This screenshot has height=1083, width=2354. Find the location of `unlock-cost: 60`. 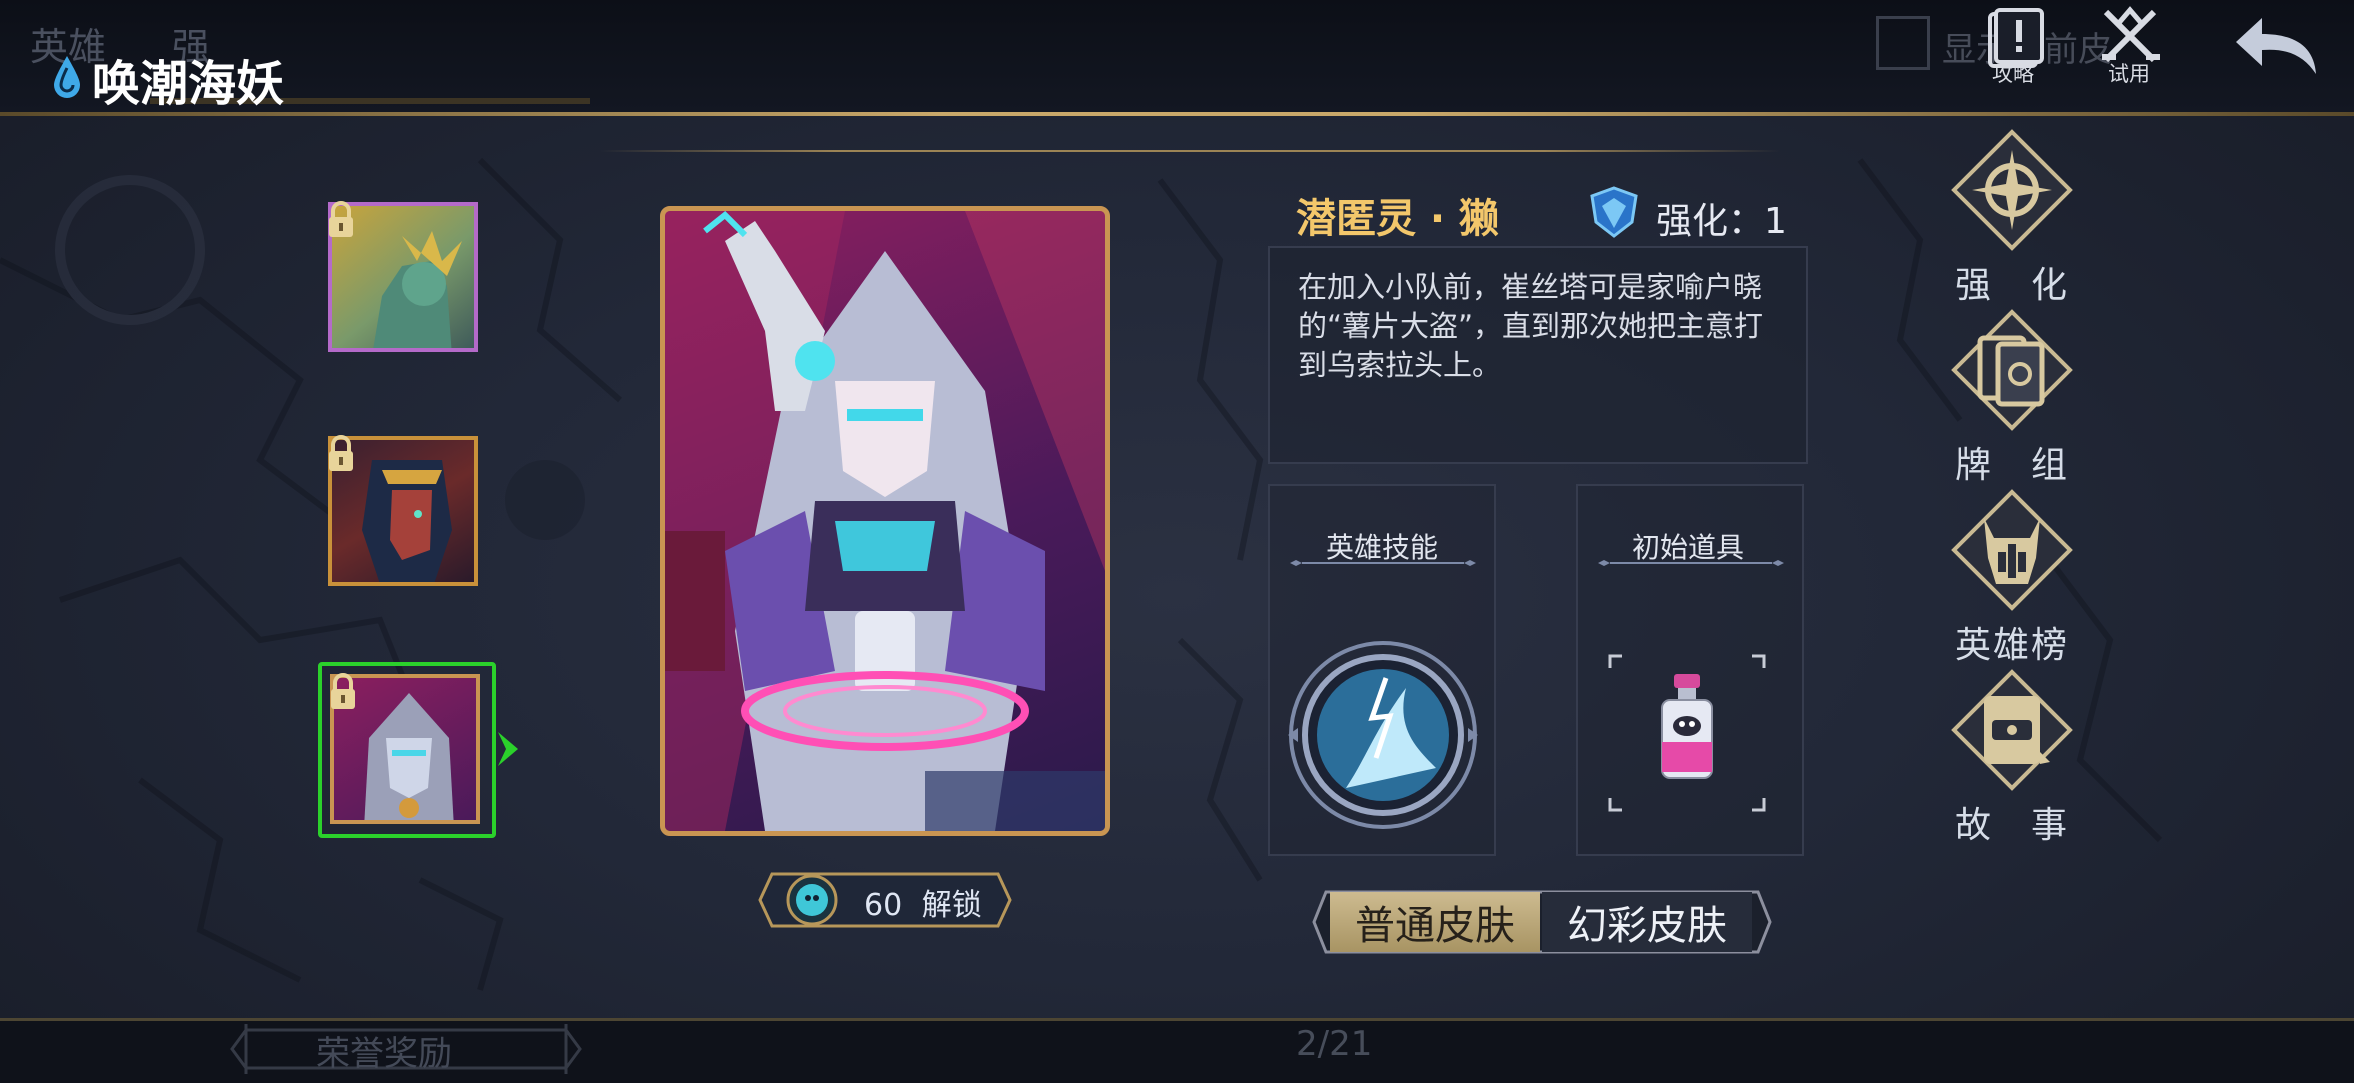

unlock-cost: 60 is located at coordinates (883, 905).